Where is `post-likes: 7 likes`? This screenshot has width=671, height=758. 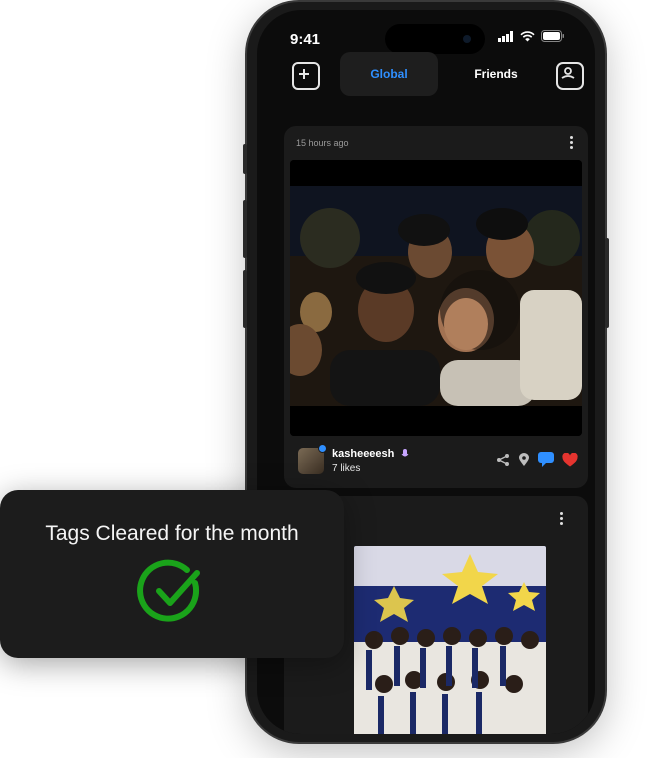 post-likes: 7 likes is located at coordinates (346, 468).